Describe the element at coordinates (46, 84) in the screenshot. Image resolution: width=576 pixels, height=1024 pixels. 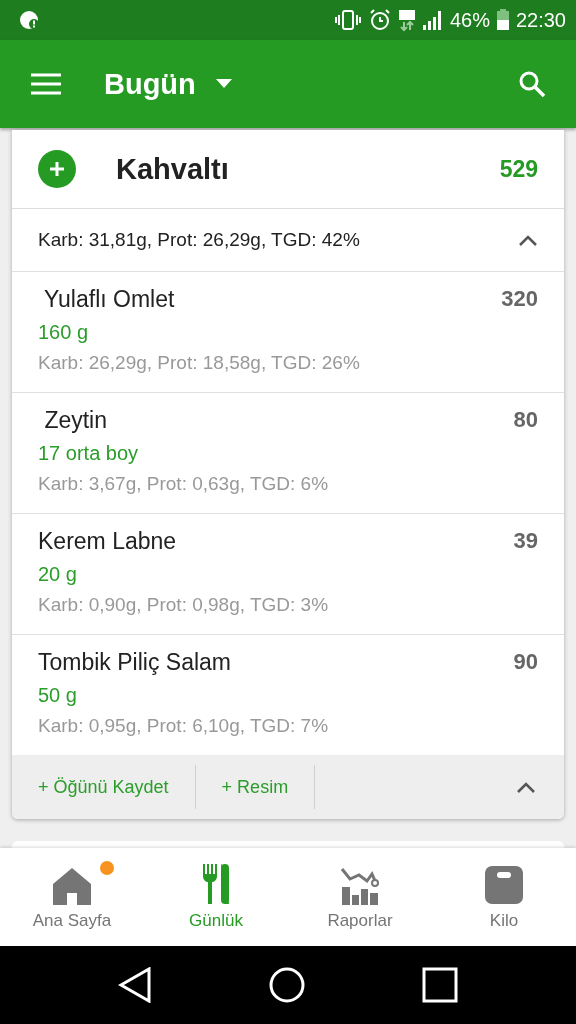
I see `menu-icon` at that location.